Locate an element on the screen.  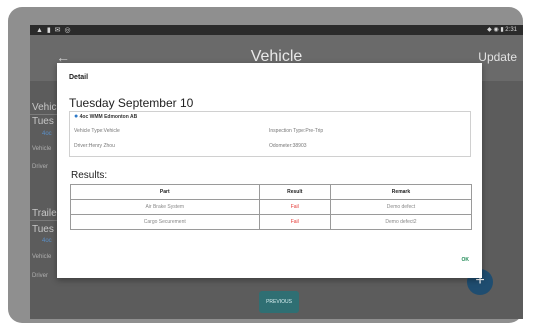
vehicle-type: Vehicle Type:Vehicle is located at coordinates (97, 131).